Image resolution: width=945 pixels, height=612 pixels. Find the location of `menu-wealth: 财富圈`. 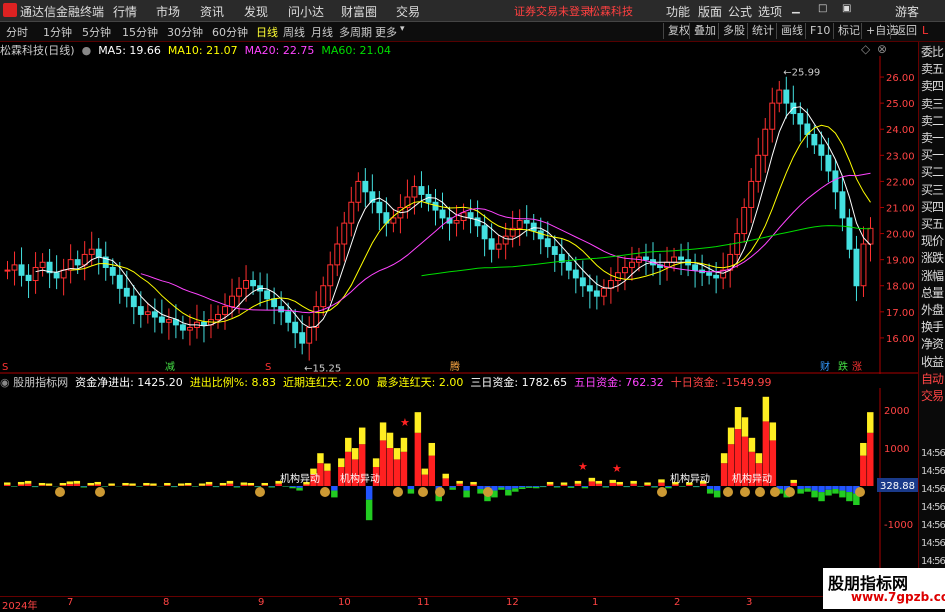

menu-wealth: 财富圈 is located at coordinates (359, 11).